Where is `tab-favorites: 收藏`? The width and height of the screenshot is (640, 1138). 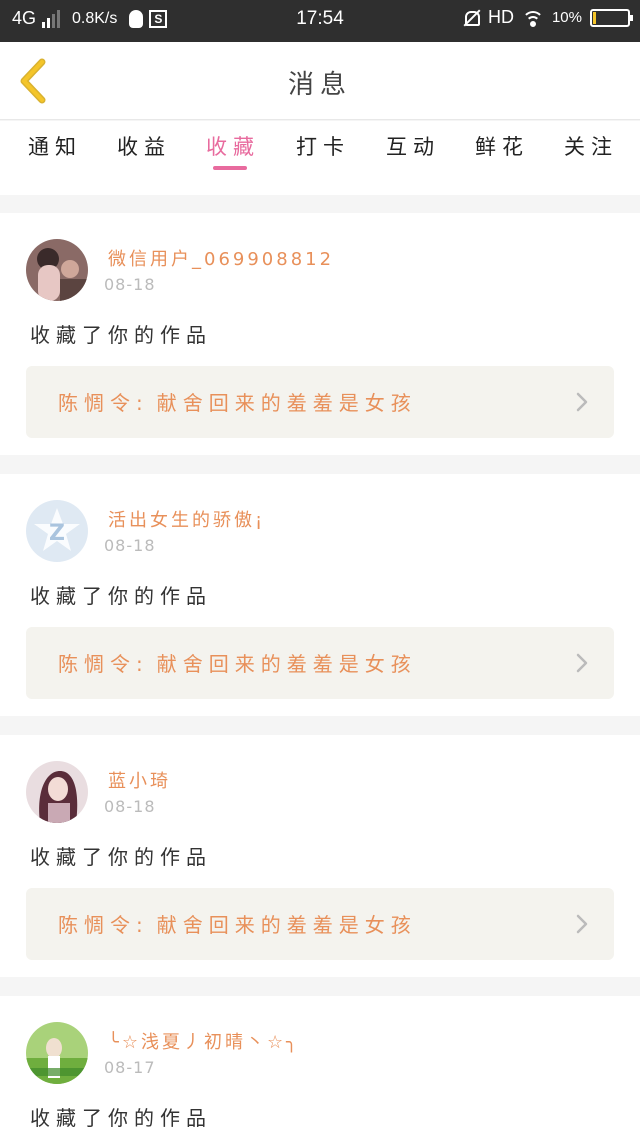 tab-favorites: 收藏 is located at coordinates (233, 146).